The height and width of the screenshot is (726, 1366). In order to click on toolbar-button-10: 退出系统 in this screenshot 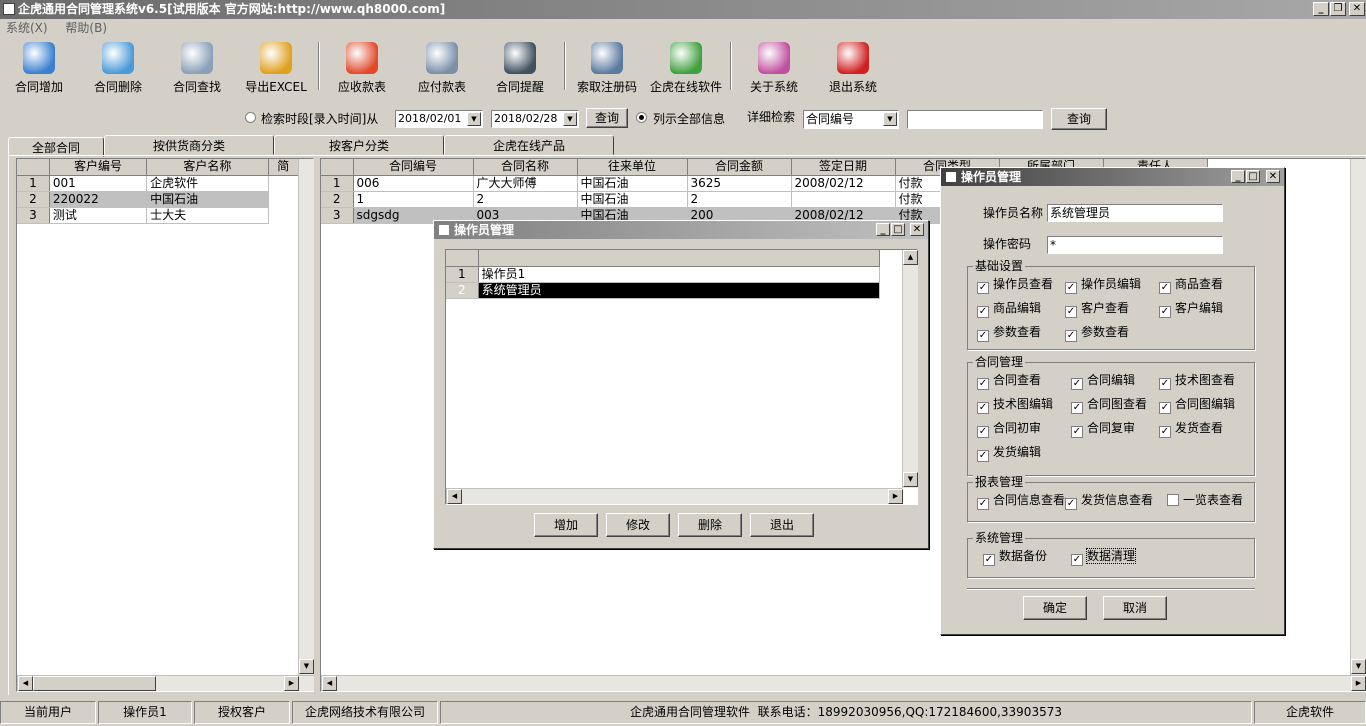, I will do `click(853, 67)`.